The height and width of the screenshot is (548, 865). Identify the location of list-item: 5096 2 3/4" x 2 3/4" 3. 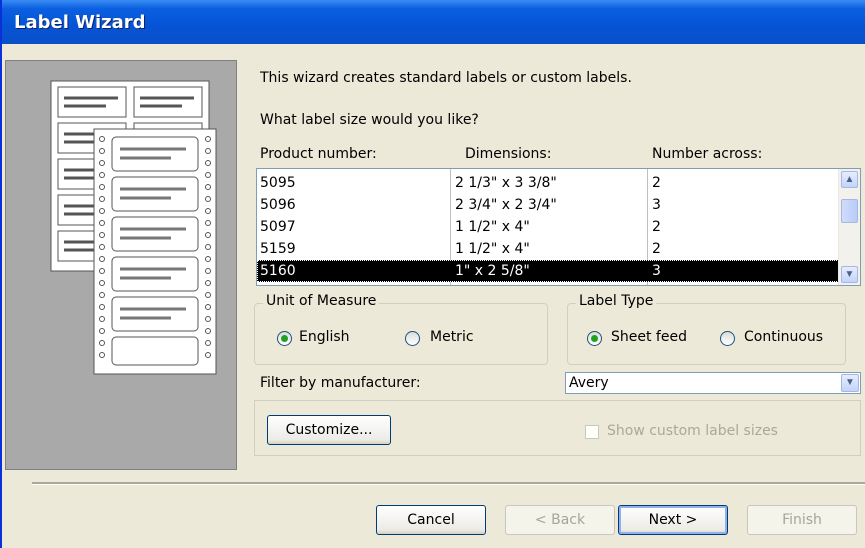
(548, 205).